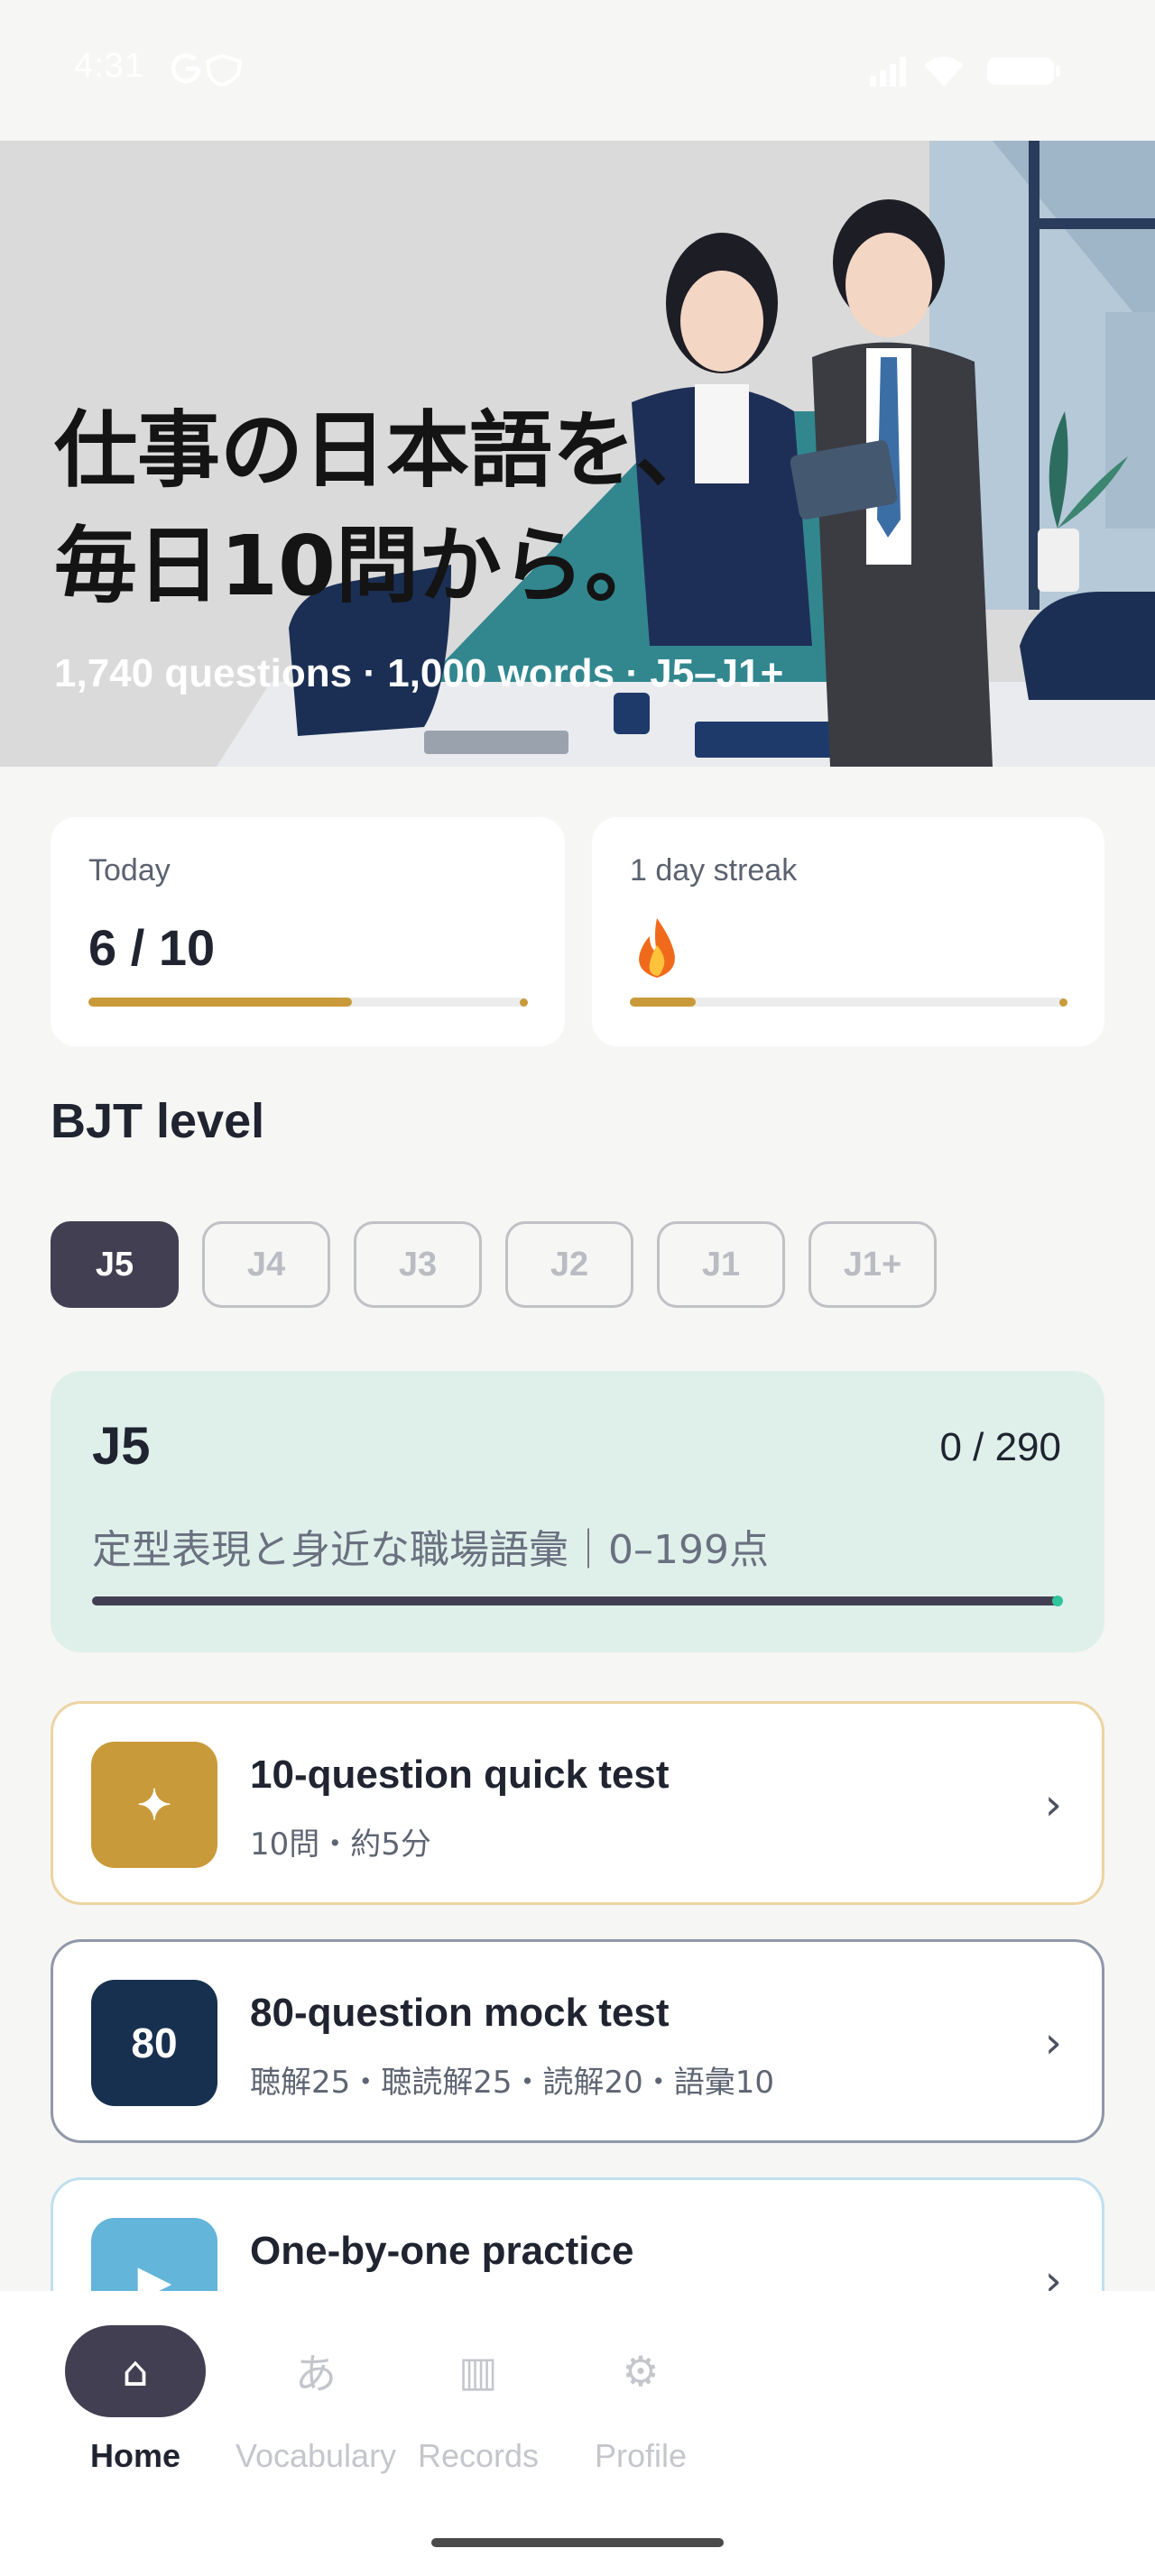 This screenshot has width=1155, height=2576. Describe the element at coordinates (266, 1264) in the screenshot. I see `level-tab-j4: J4` at that location.